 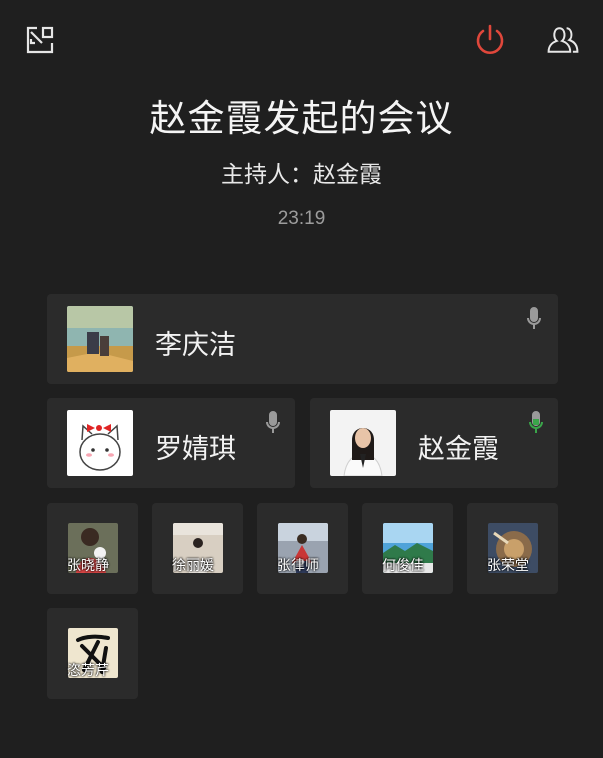 I want to click on members-button, so click(x=563, y=40).